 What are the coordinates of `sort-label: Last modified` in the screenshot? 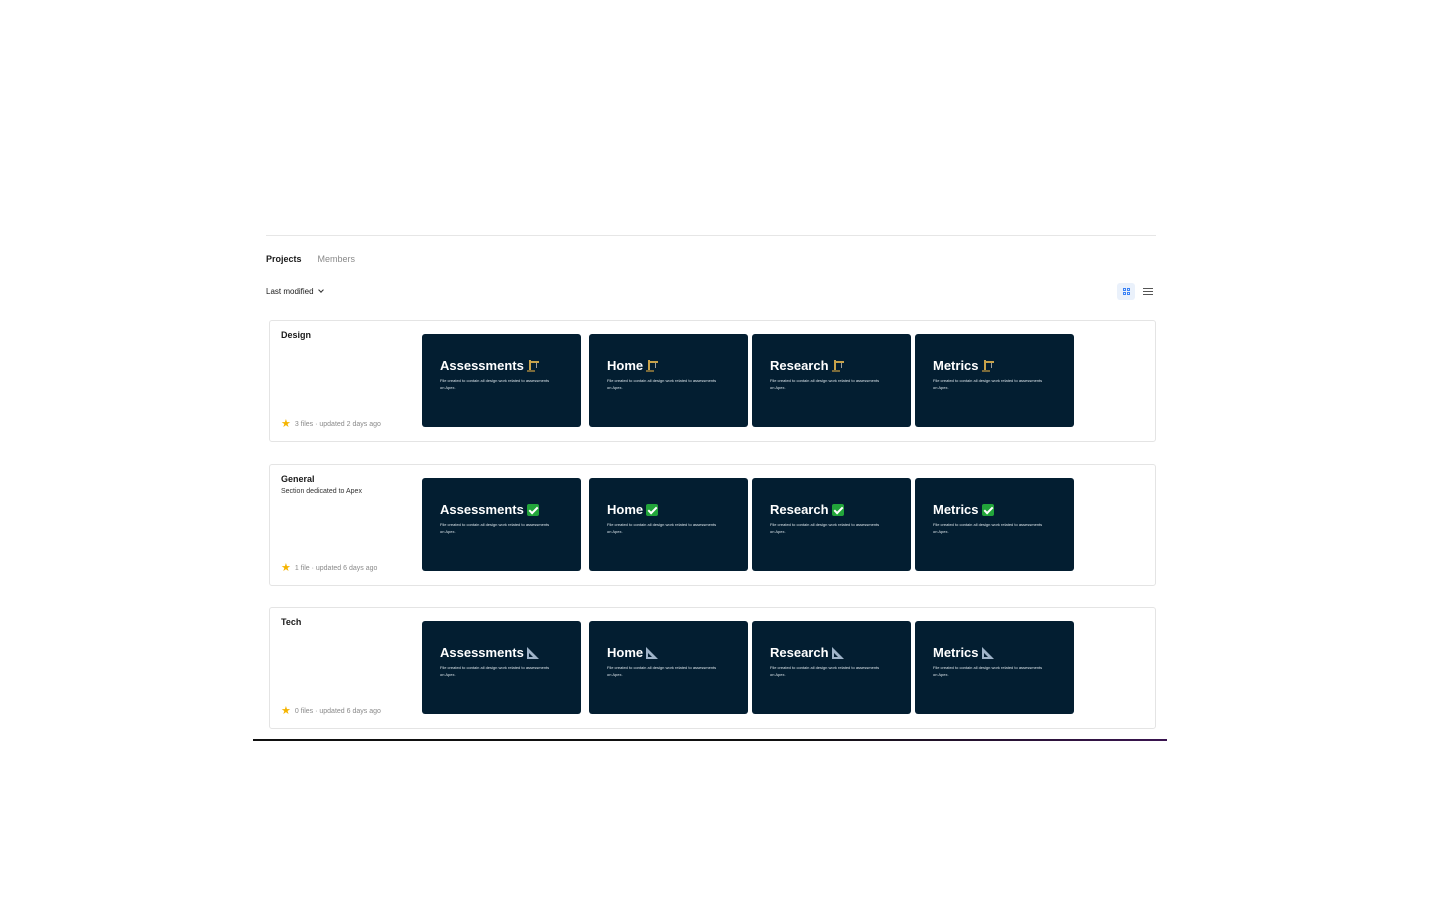 It's located at (290, 291).